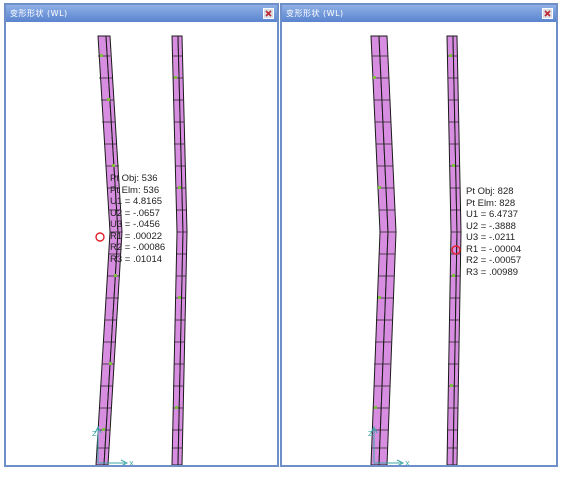  What do you see at coordinates (136, 201) in the screenshot?
I see `u1-value: U1 = 4.8165` at bounding box center [136, 201].